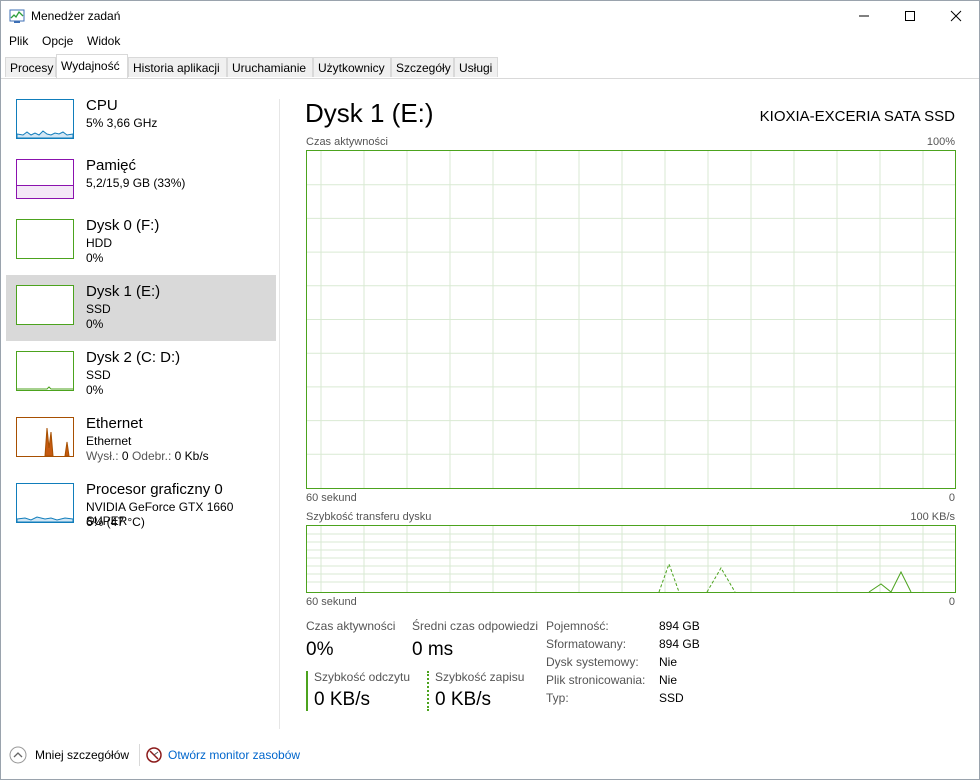 The width and height of the screenshot is (980, 780). What do you see at coordinates (668, 662) in the screenshot?
I see `prop-system-disk-value: Nie` at bounding box center [668, 662].